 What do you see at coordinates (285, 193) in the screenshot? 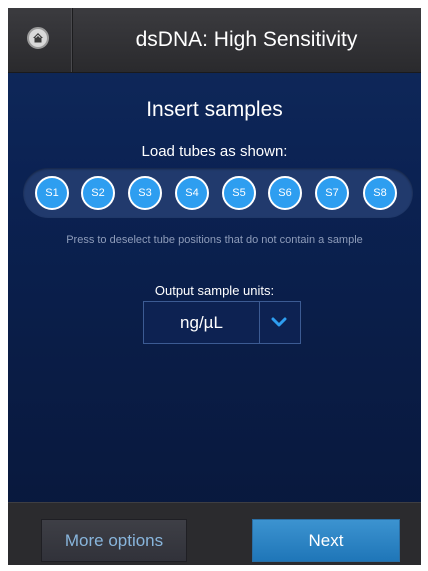
I see `tube-position-s6: S6` at bounding box center [285, 193].